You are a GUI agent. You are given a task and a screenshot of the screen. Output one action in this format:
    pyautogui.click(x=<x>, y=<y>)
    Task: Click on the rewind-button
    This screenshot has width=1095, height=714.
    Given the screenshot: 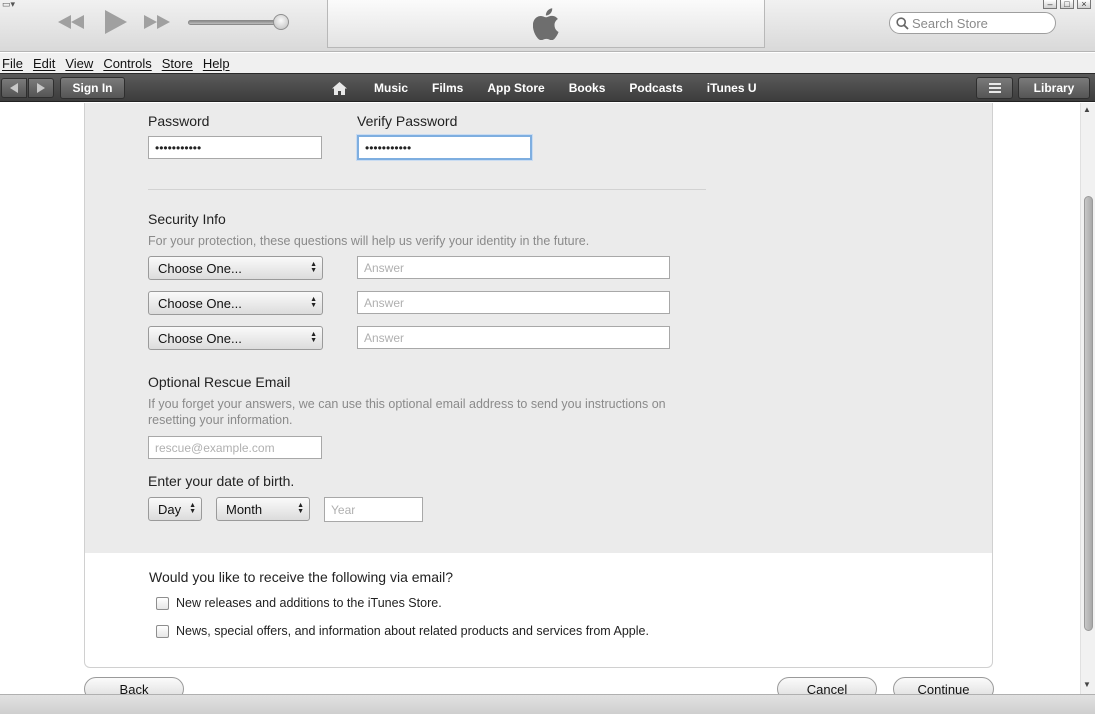 What is the action you would take?
    pyautogui.click(x=71, y=22)
    